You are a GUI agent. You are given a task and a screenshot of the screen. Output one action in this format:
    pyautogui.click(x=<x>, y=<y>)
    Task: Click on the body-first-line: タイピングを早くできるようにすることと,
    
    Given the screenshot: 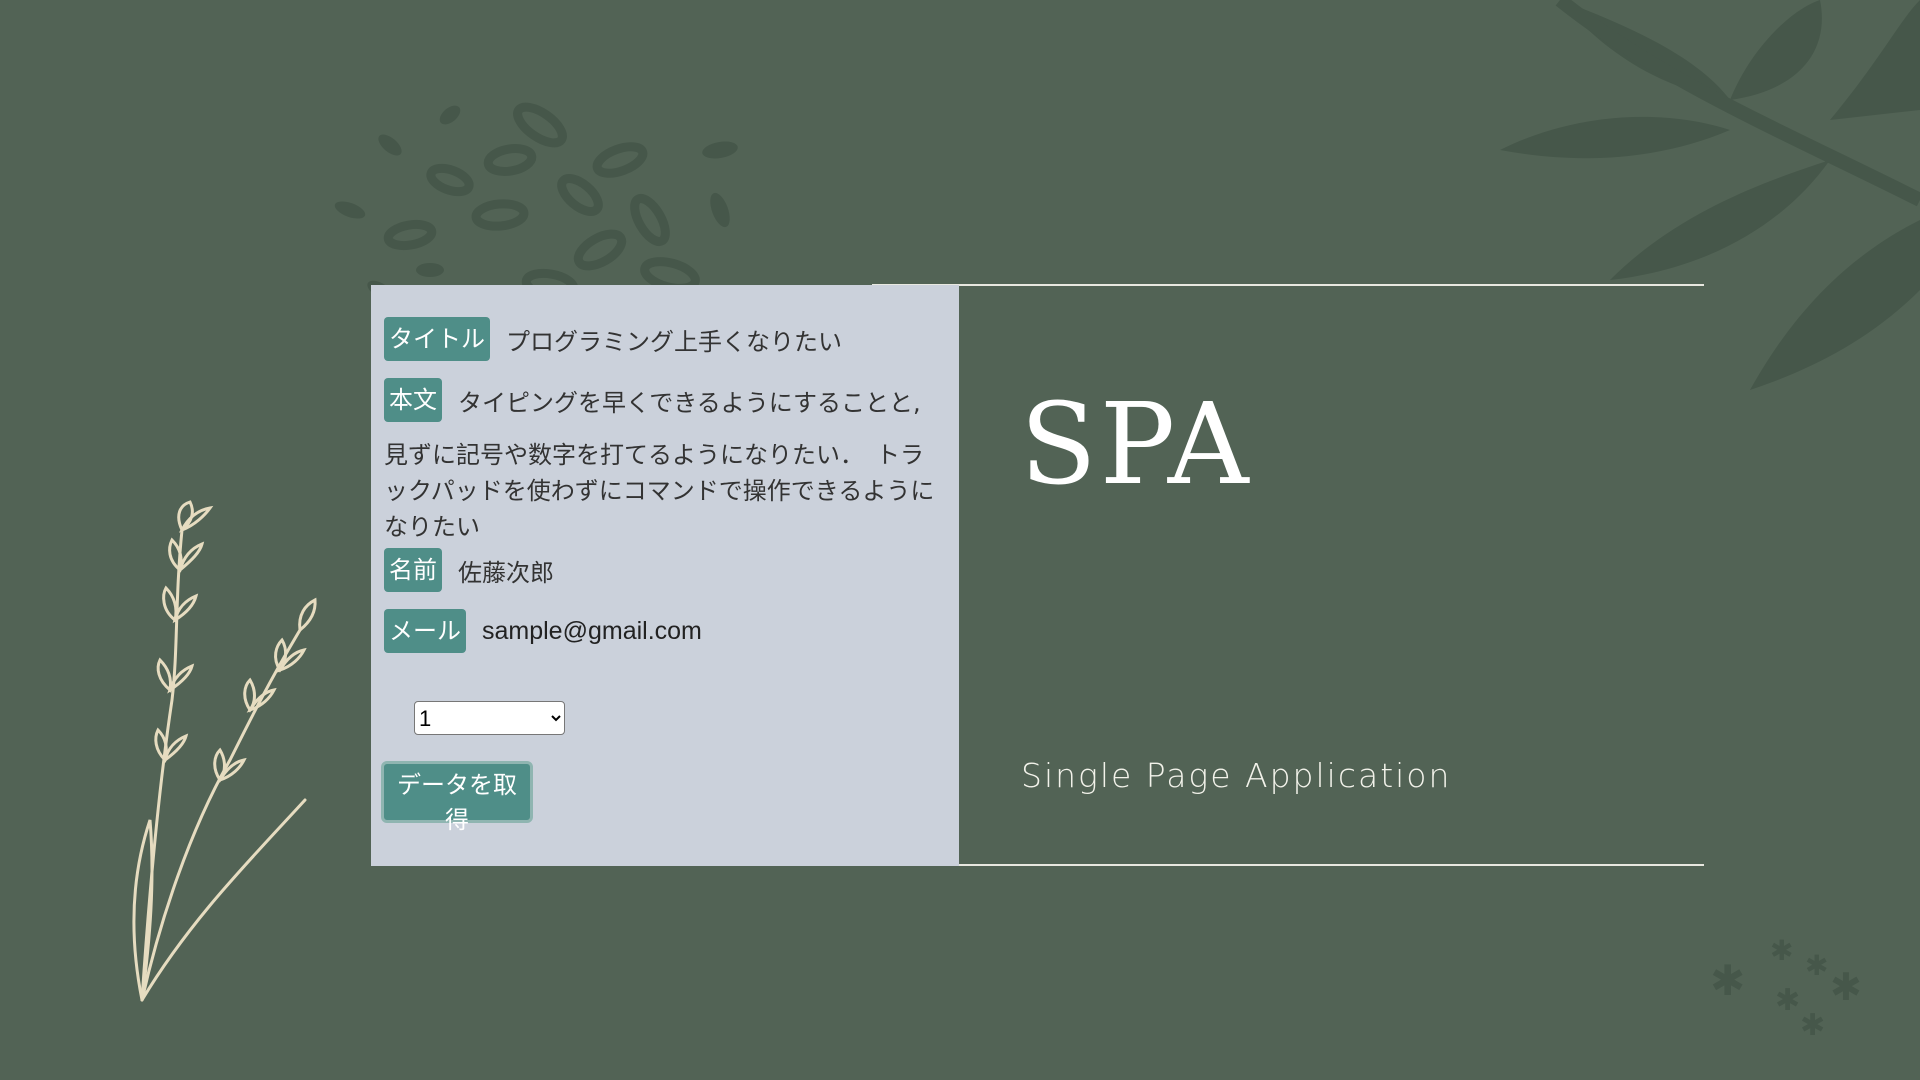 What is the action you would take?
    pyautogui.click(x=689, y=402)
    